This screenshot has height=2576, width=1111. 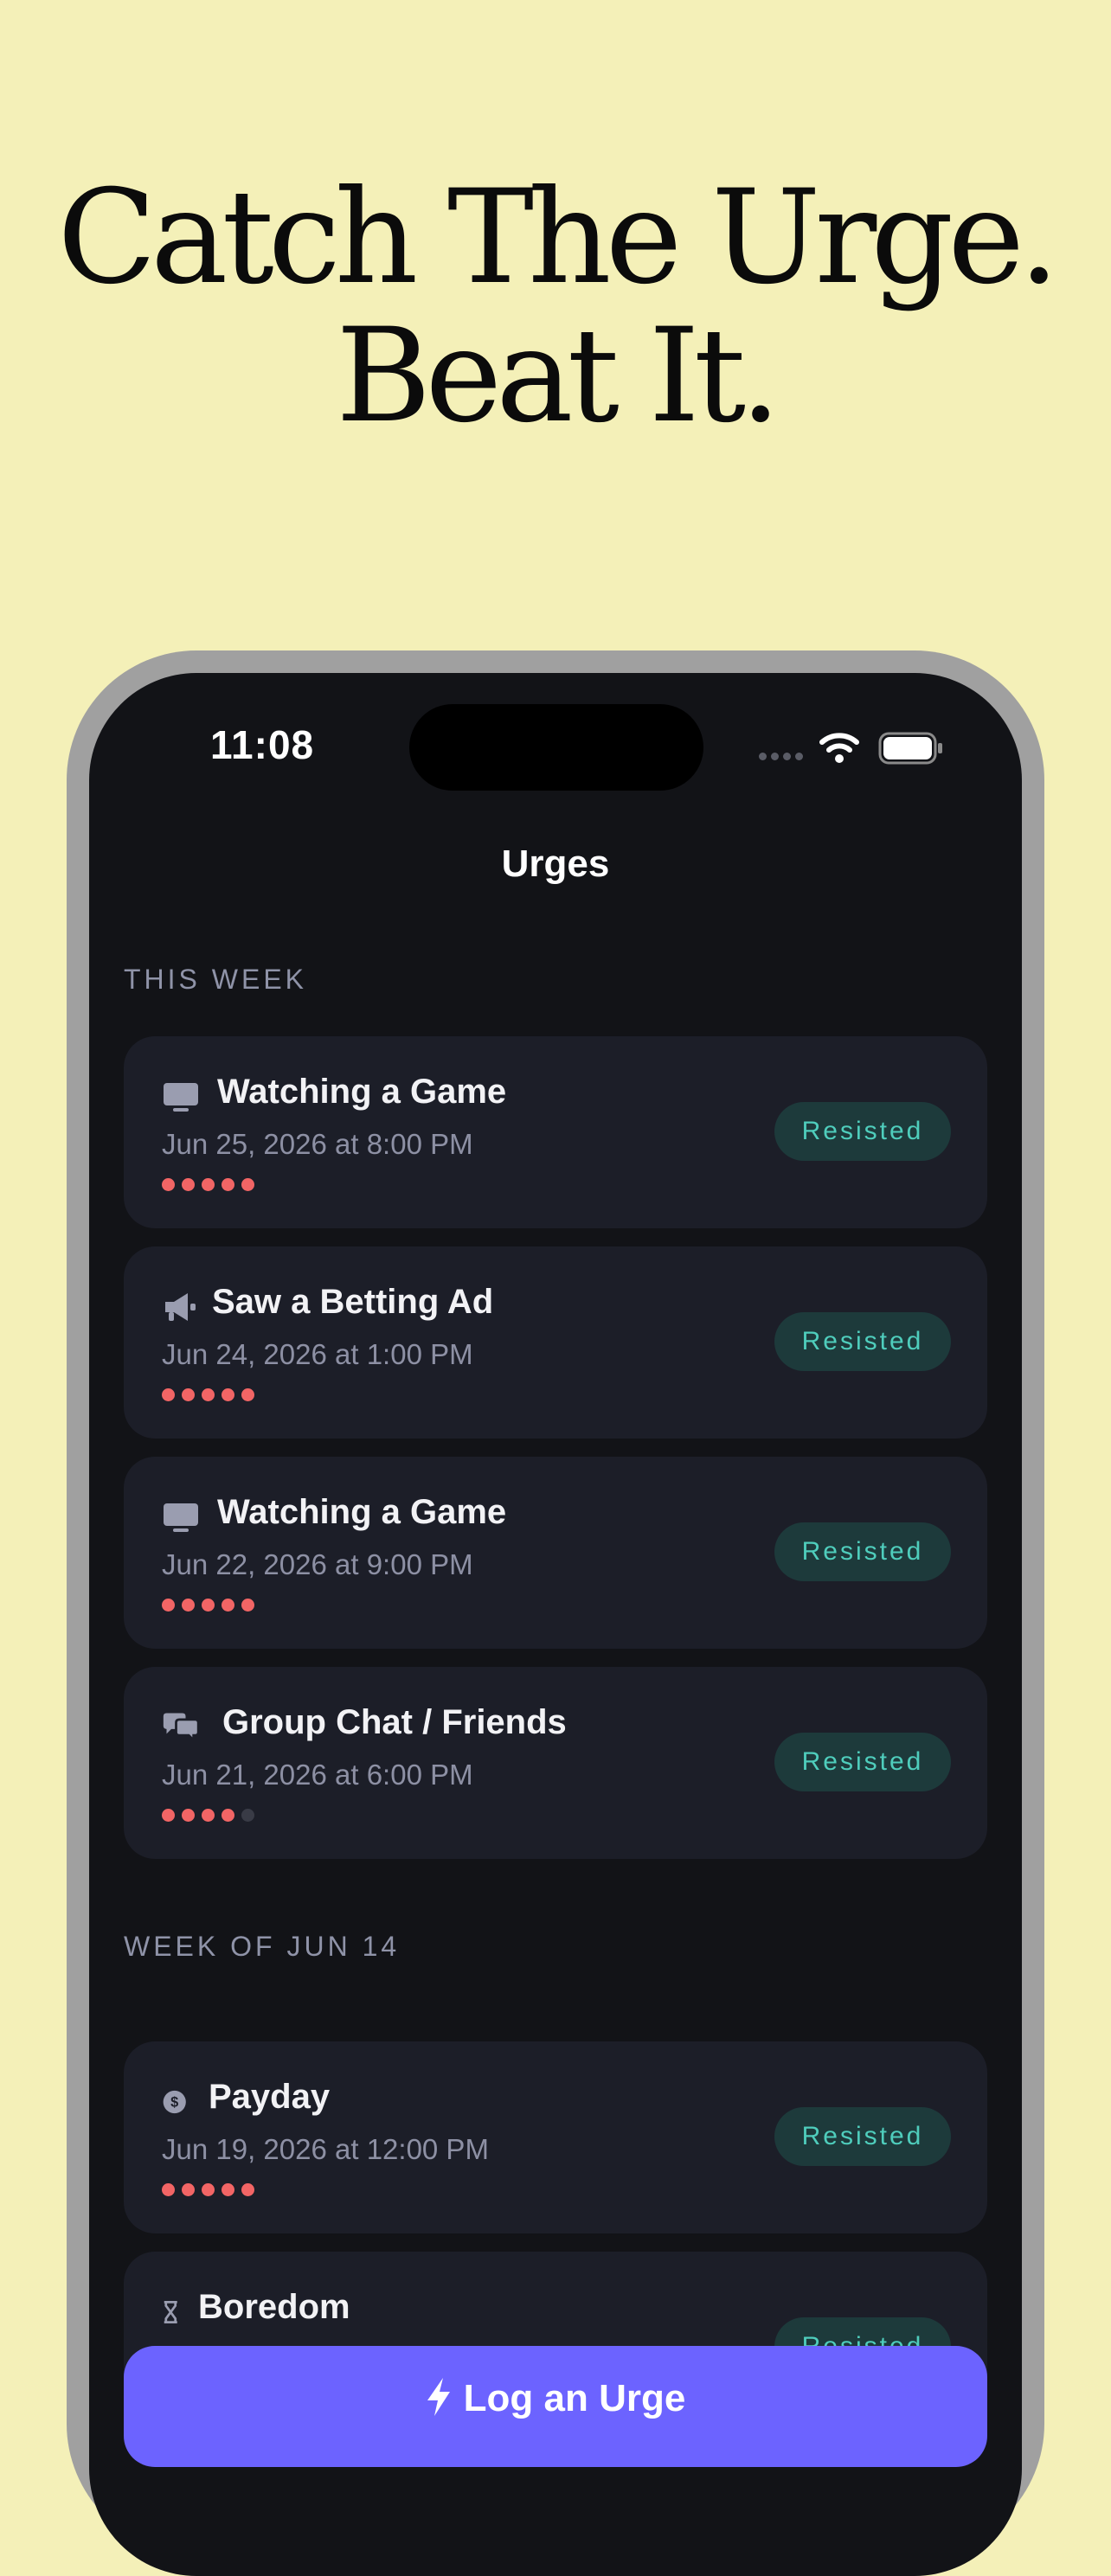 I want to click on headline-line-2: Beat It., so click(x=558, y=376).